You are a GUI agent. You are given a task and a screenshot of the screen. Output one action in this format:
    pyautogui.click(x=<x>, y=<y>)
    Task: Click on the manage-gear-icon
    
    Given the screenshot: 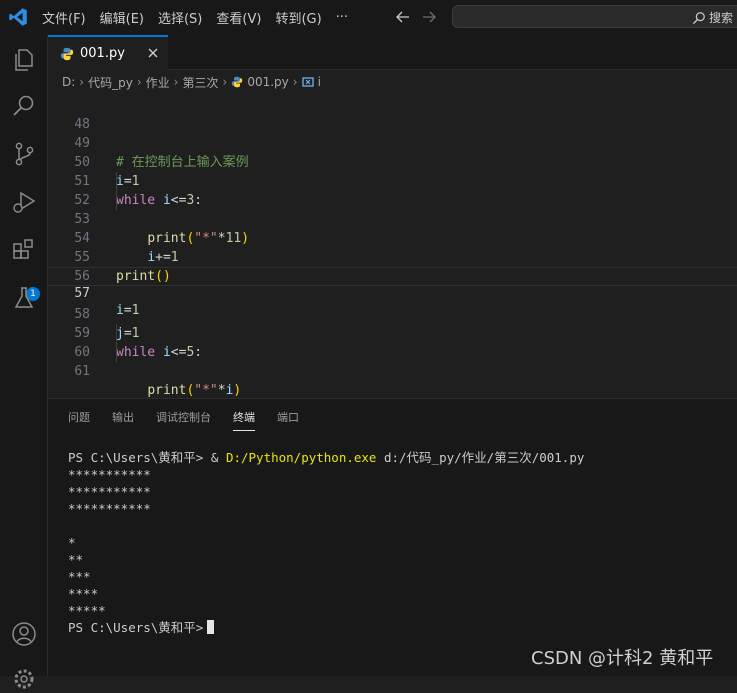 What is the action you would take?
    pyautogui.click(x=24, y=679)
    